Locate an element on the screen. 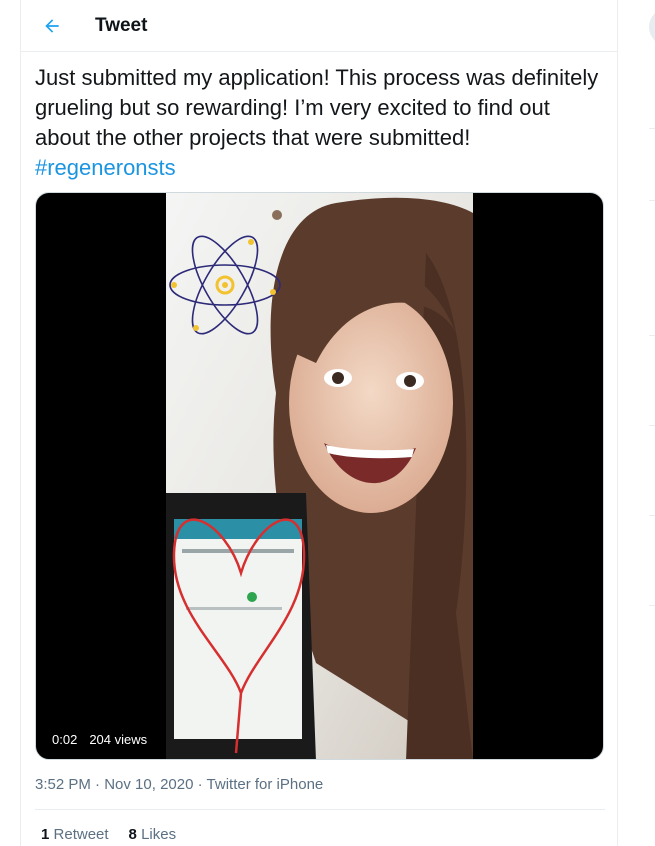  like-count: 8 Likes is located at coordinates (153, 834).